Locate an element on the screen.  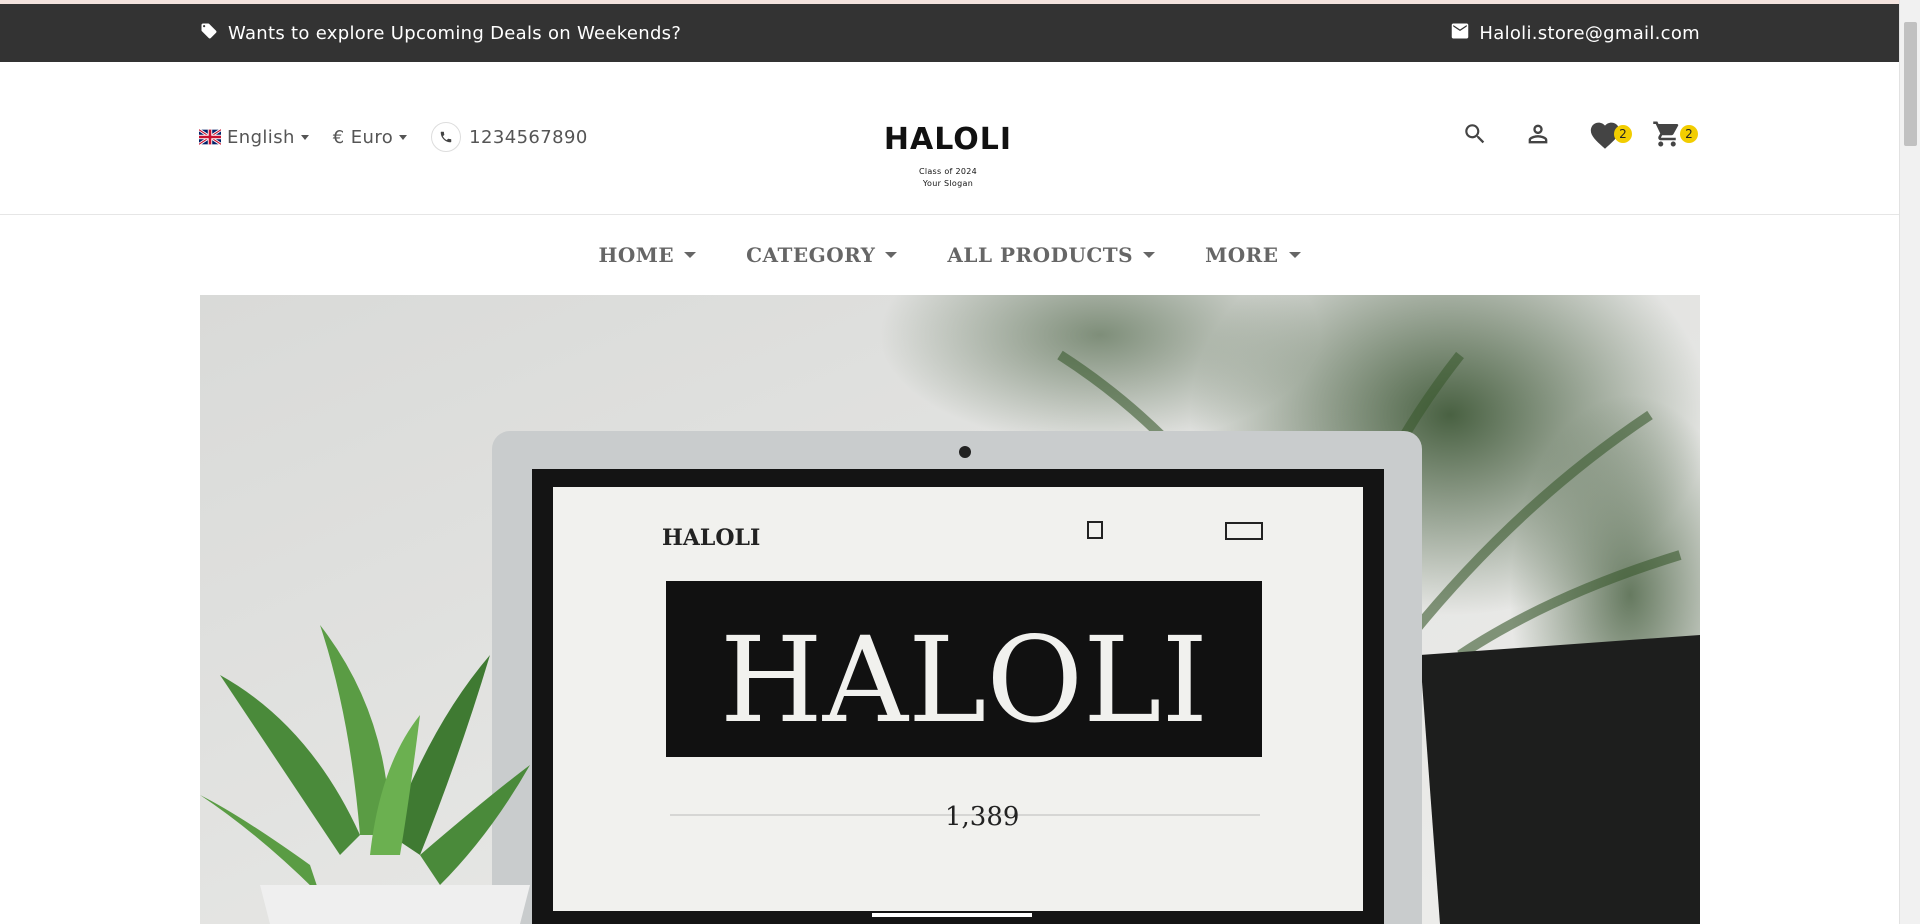
nav-item-more: MORE is located at coordinates (1252, 255).